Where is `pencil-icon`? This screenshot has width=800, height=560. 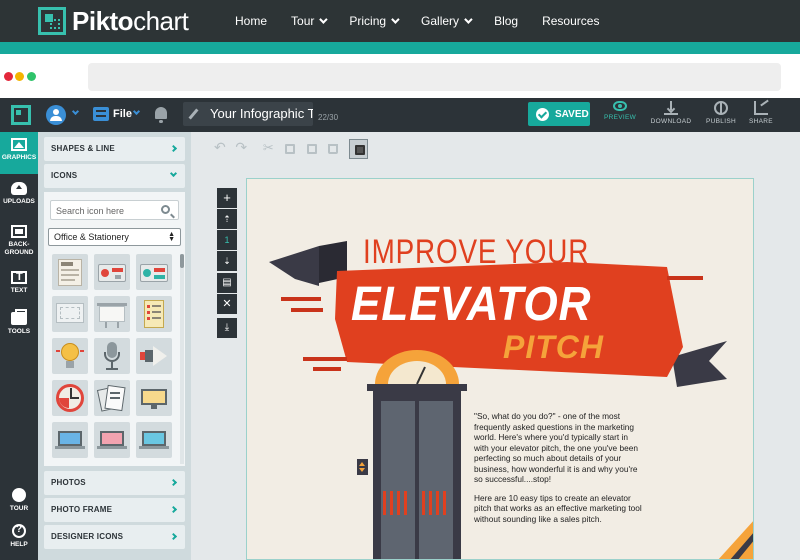 pencil-icon is located at coordinates (193, 114).